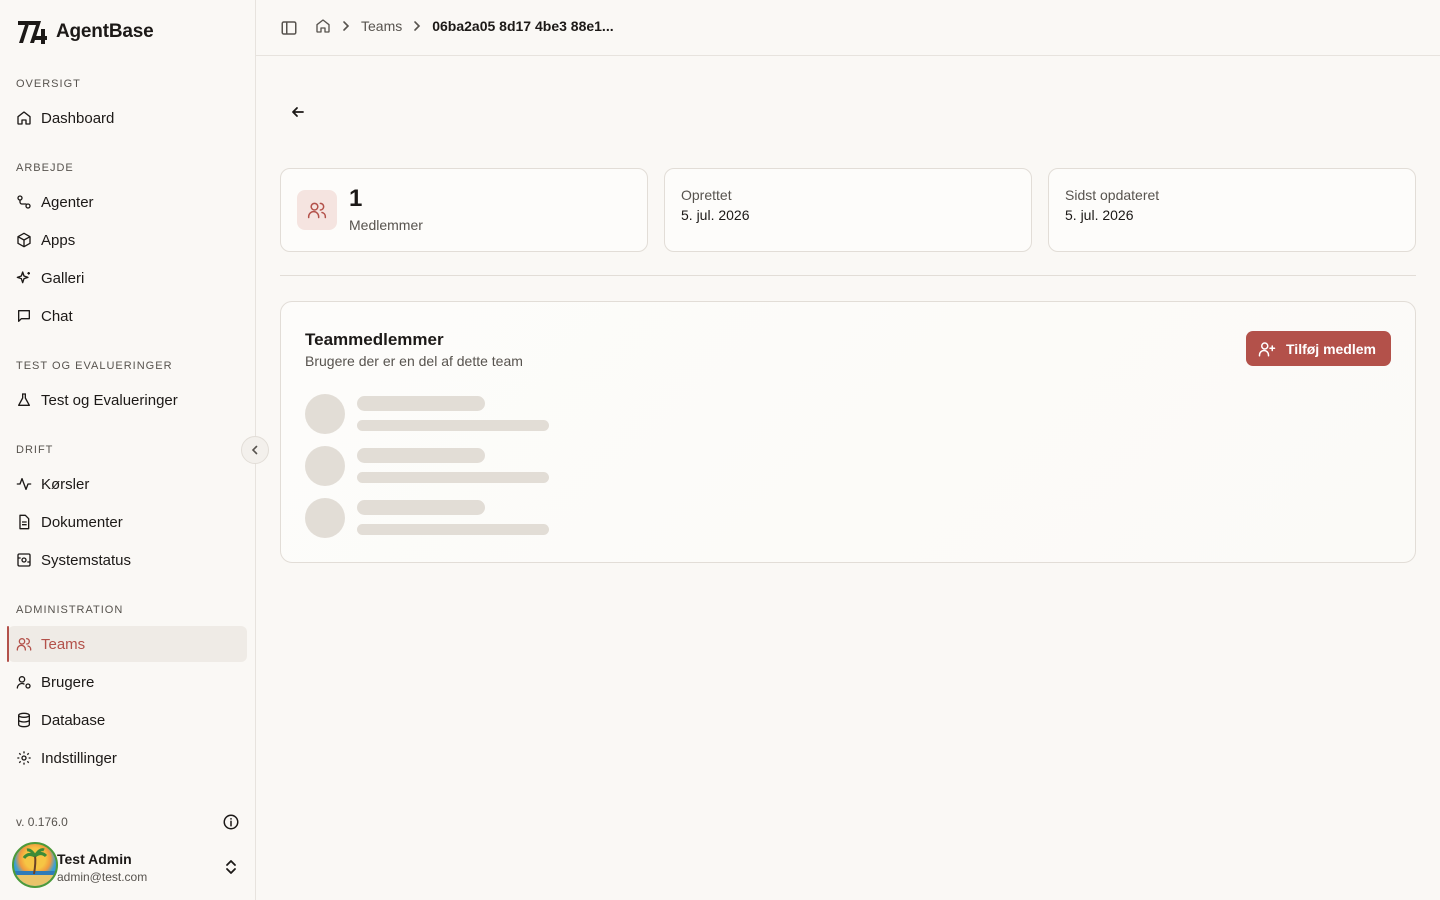  What do you see at coordinates (386, 225) in the screenshot?
I see `members-count-label: Medlemmer` at bounding box center [386, 225].